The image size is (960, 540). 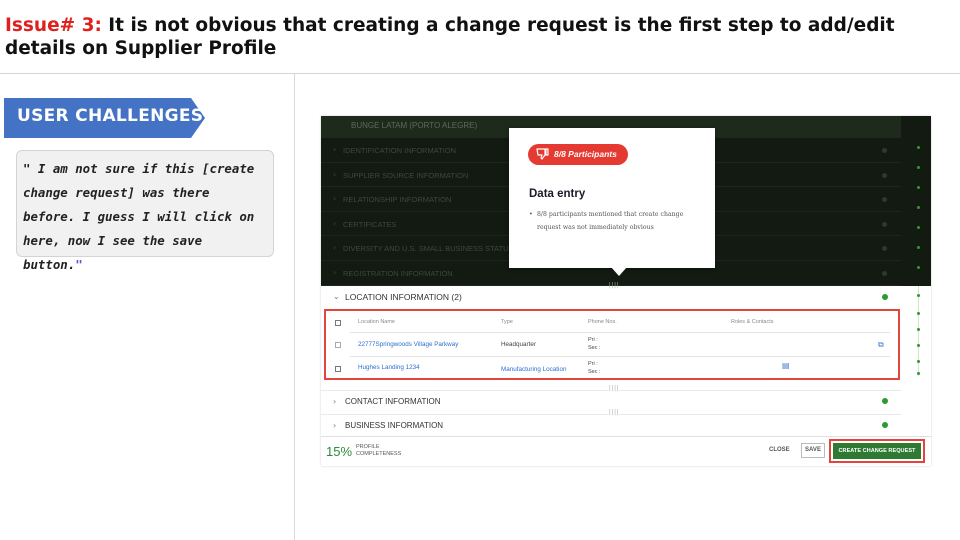 What do you see at coordinates (779, 450) in the screenshot?
I see `close-button: CLOSE` at bounding box center [779, 450].